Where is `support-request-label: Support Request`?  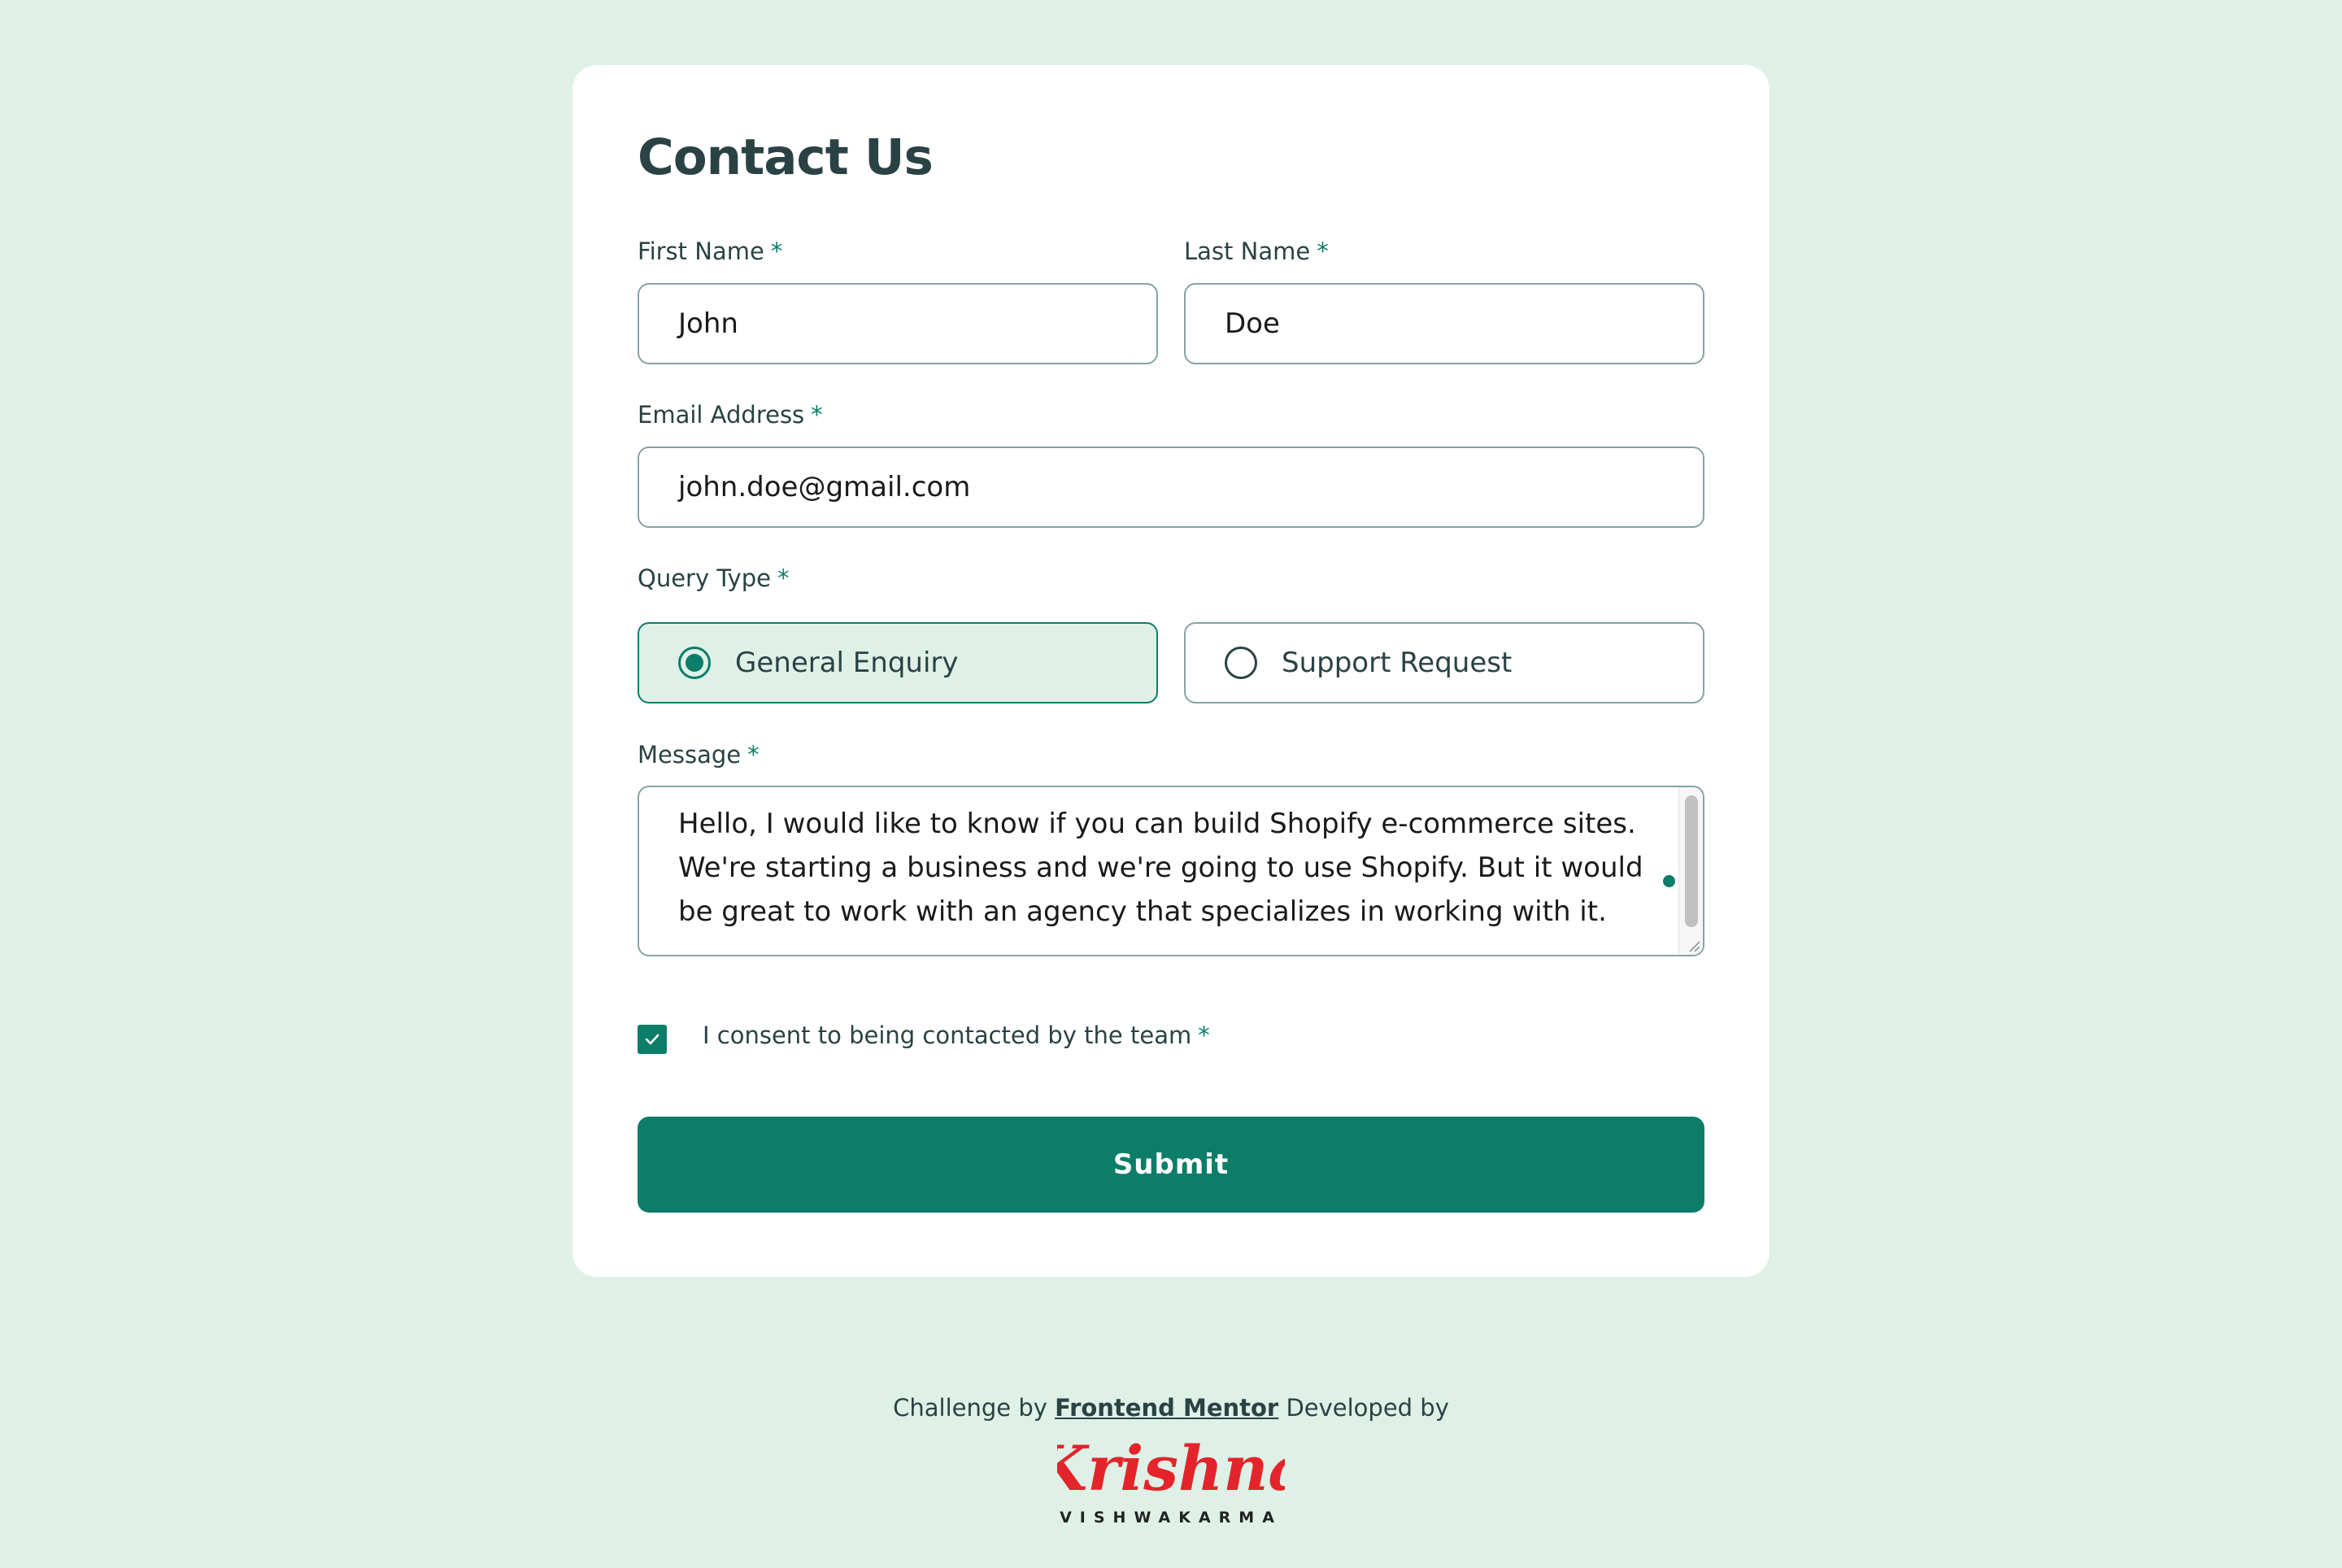
support-request-label: Support Request is located at coordinates (1397, 663).